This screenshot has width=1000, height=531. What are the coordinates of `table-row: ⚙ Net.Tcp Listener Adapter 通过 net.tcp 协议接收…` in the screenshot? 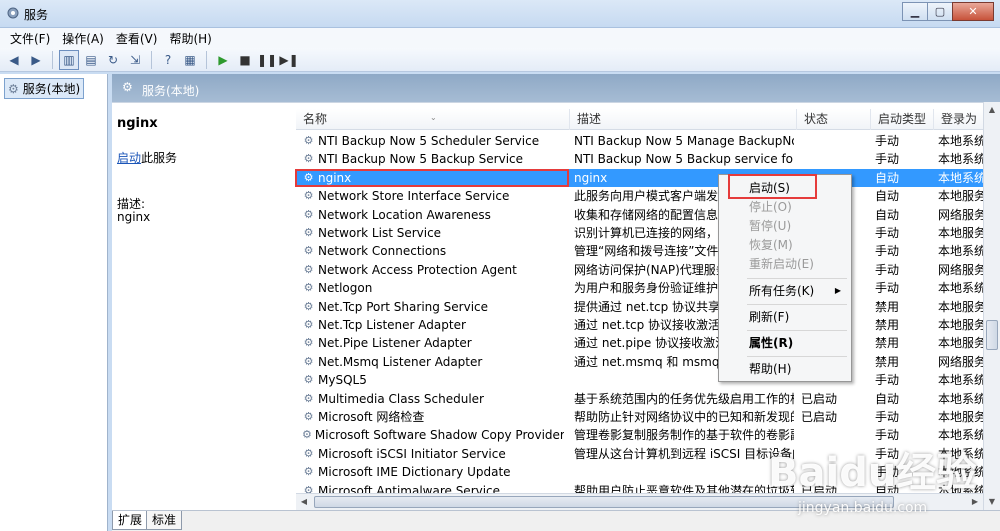 It's located at (648, 325).